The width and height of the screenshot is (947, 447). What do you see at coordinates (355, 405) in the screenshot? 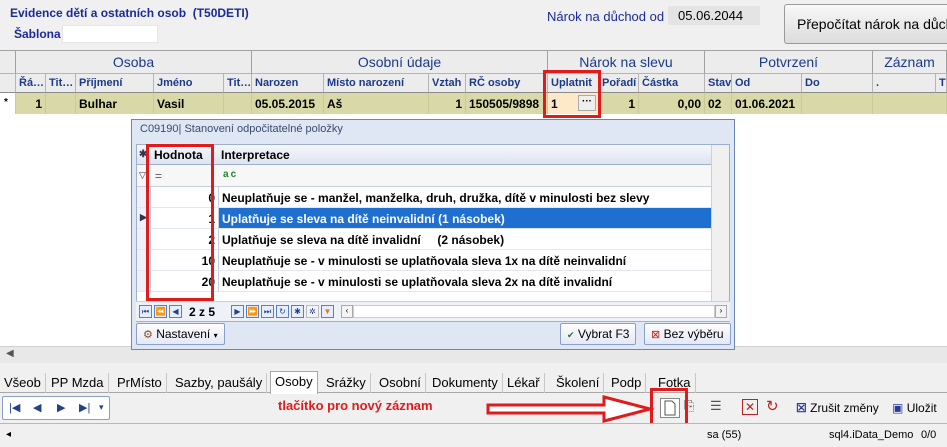
I see `annotation-text: tlačítko pro nový záznam` at bounding box center [355, 405].